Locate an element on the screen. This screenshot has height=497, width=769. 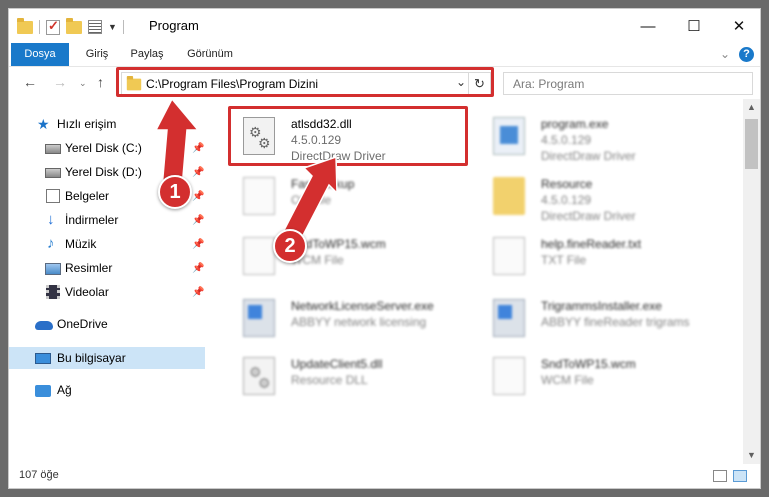
search-input: Ara: Program is located at coordinates (548, 84).